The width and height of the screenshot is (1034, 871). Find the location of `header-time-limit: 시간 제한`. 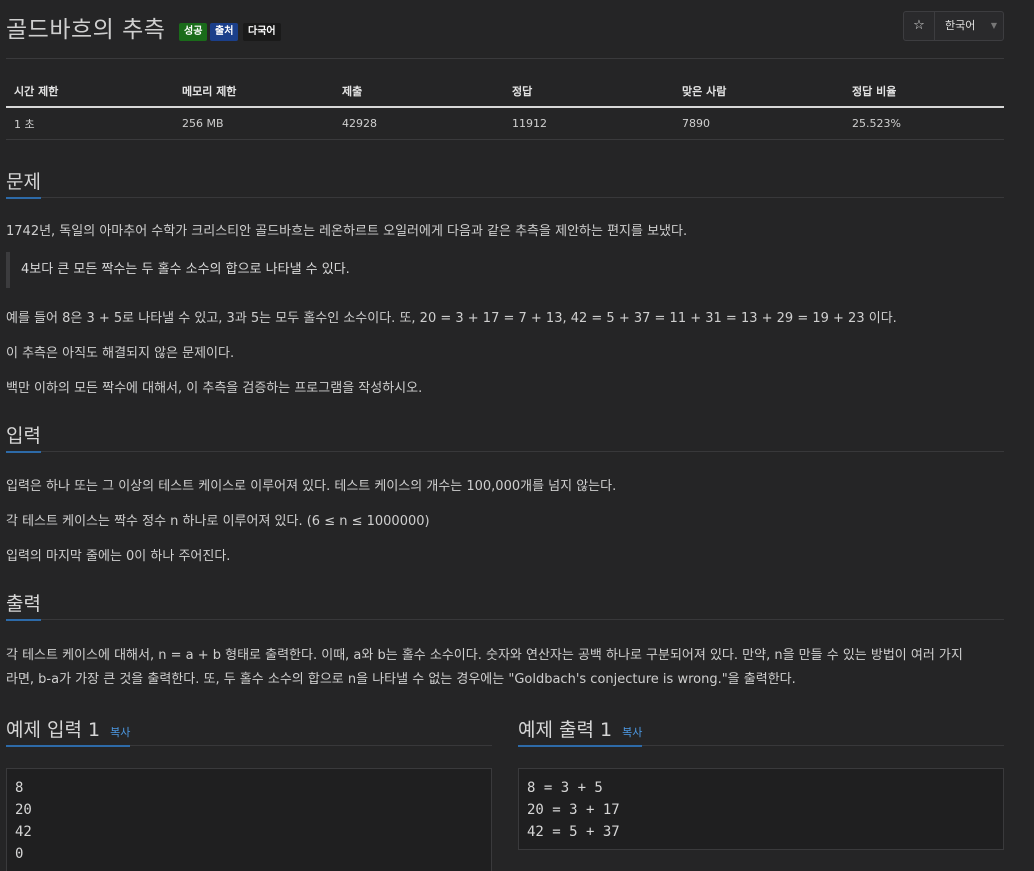

header-time-limit: 시간 제한 is located at coordinates (90, 92).